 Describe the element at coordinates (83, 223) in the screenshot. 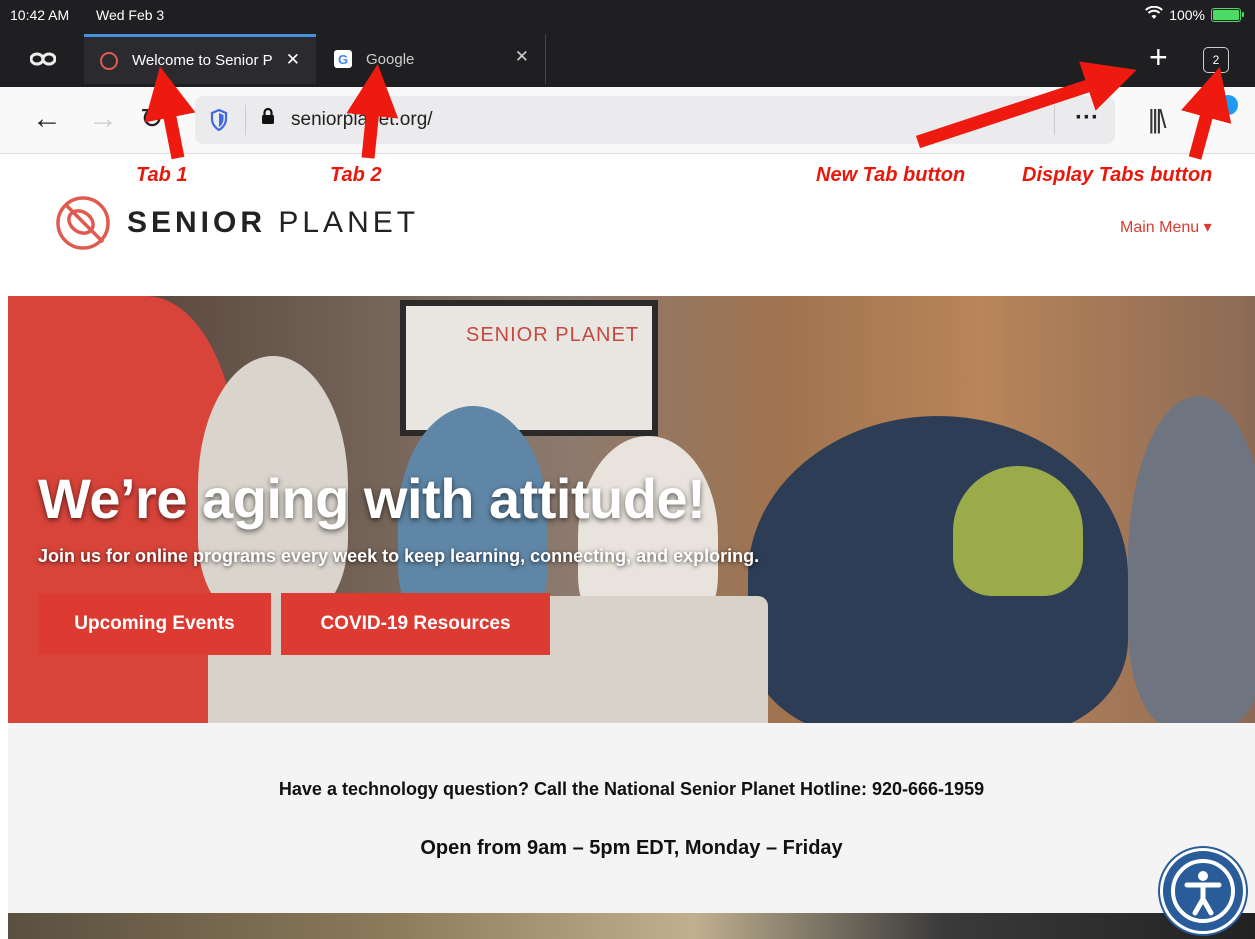

I see `senior-planet-logo-icon` at that location.